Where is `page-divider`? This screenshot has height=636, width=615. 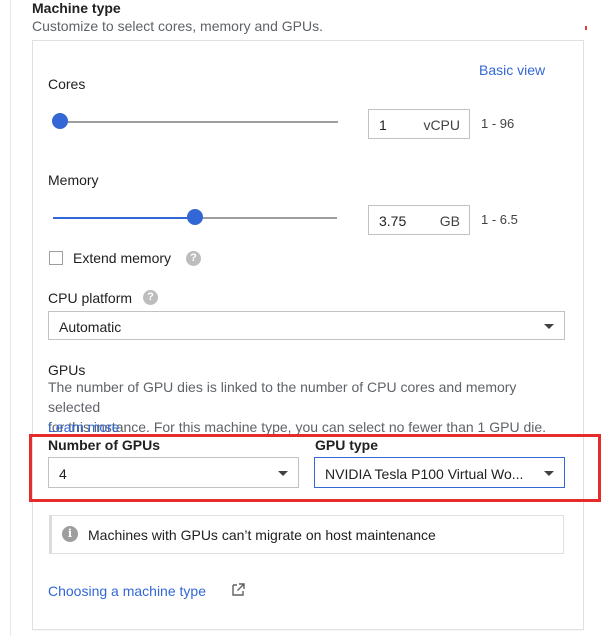
page-divider is located at coordinates (10, 318).